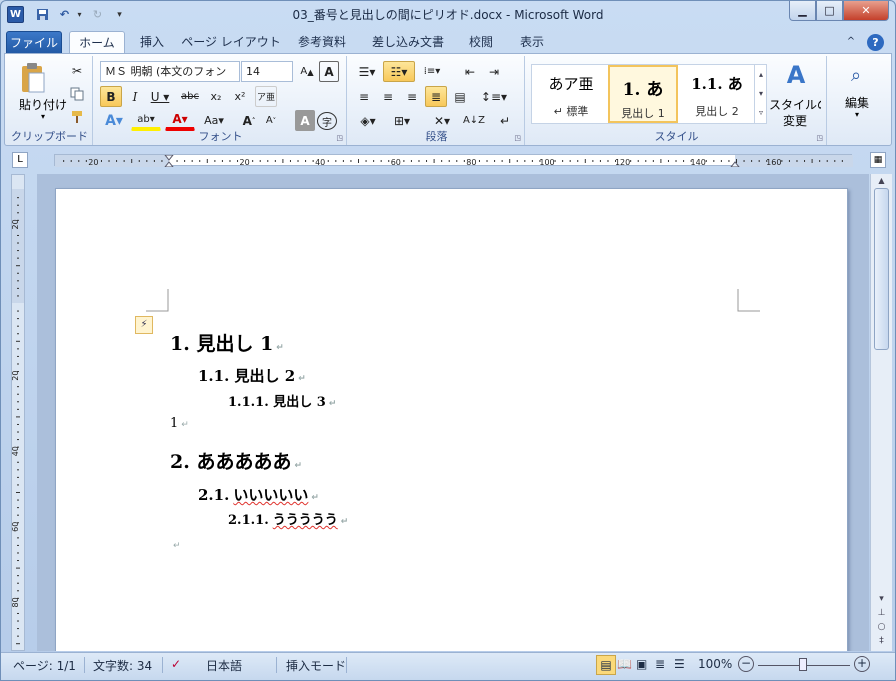 The image size is (896, 681). What do you see at coordinates (240, 96) in the screenshot?
I see `superscript-button: x²` at bounding box center [240, 96].